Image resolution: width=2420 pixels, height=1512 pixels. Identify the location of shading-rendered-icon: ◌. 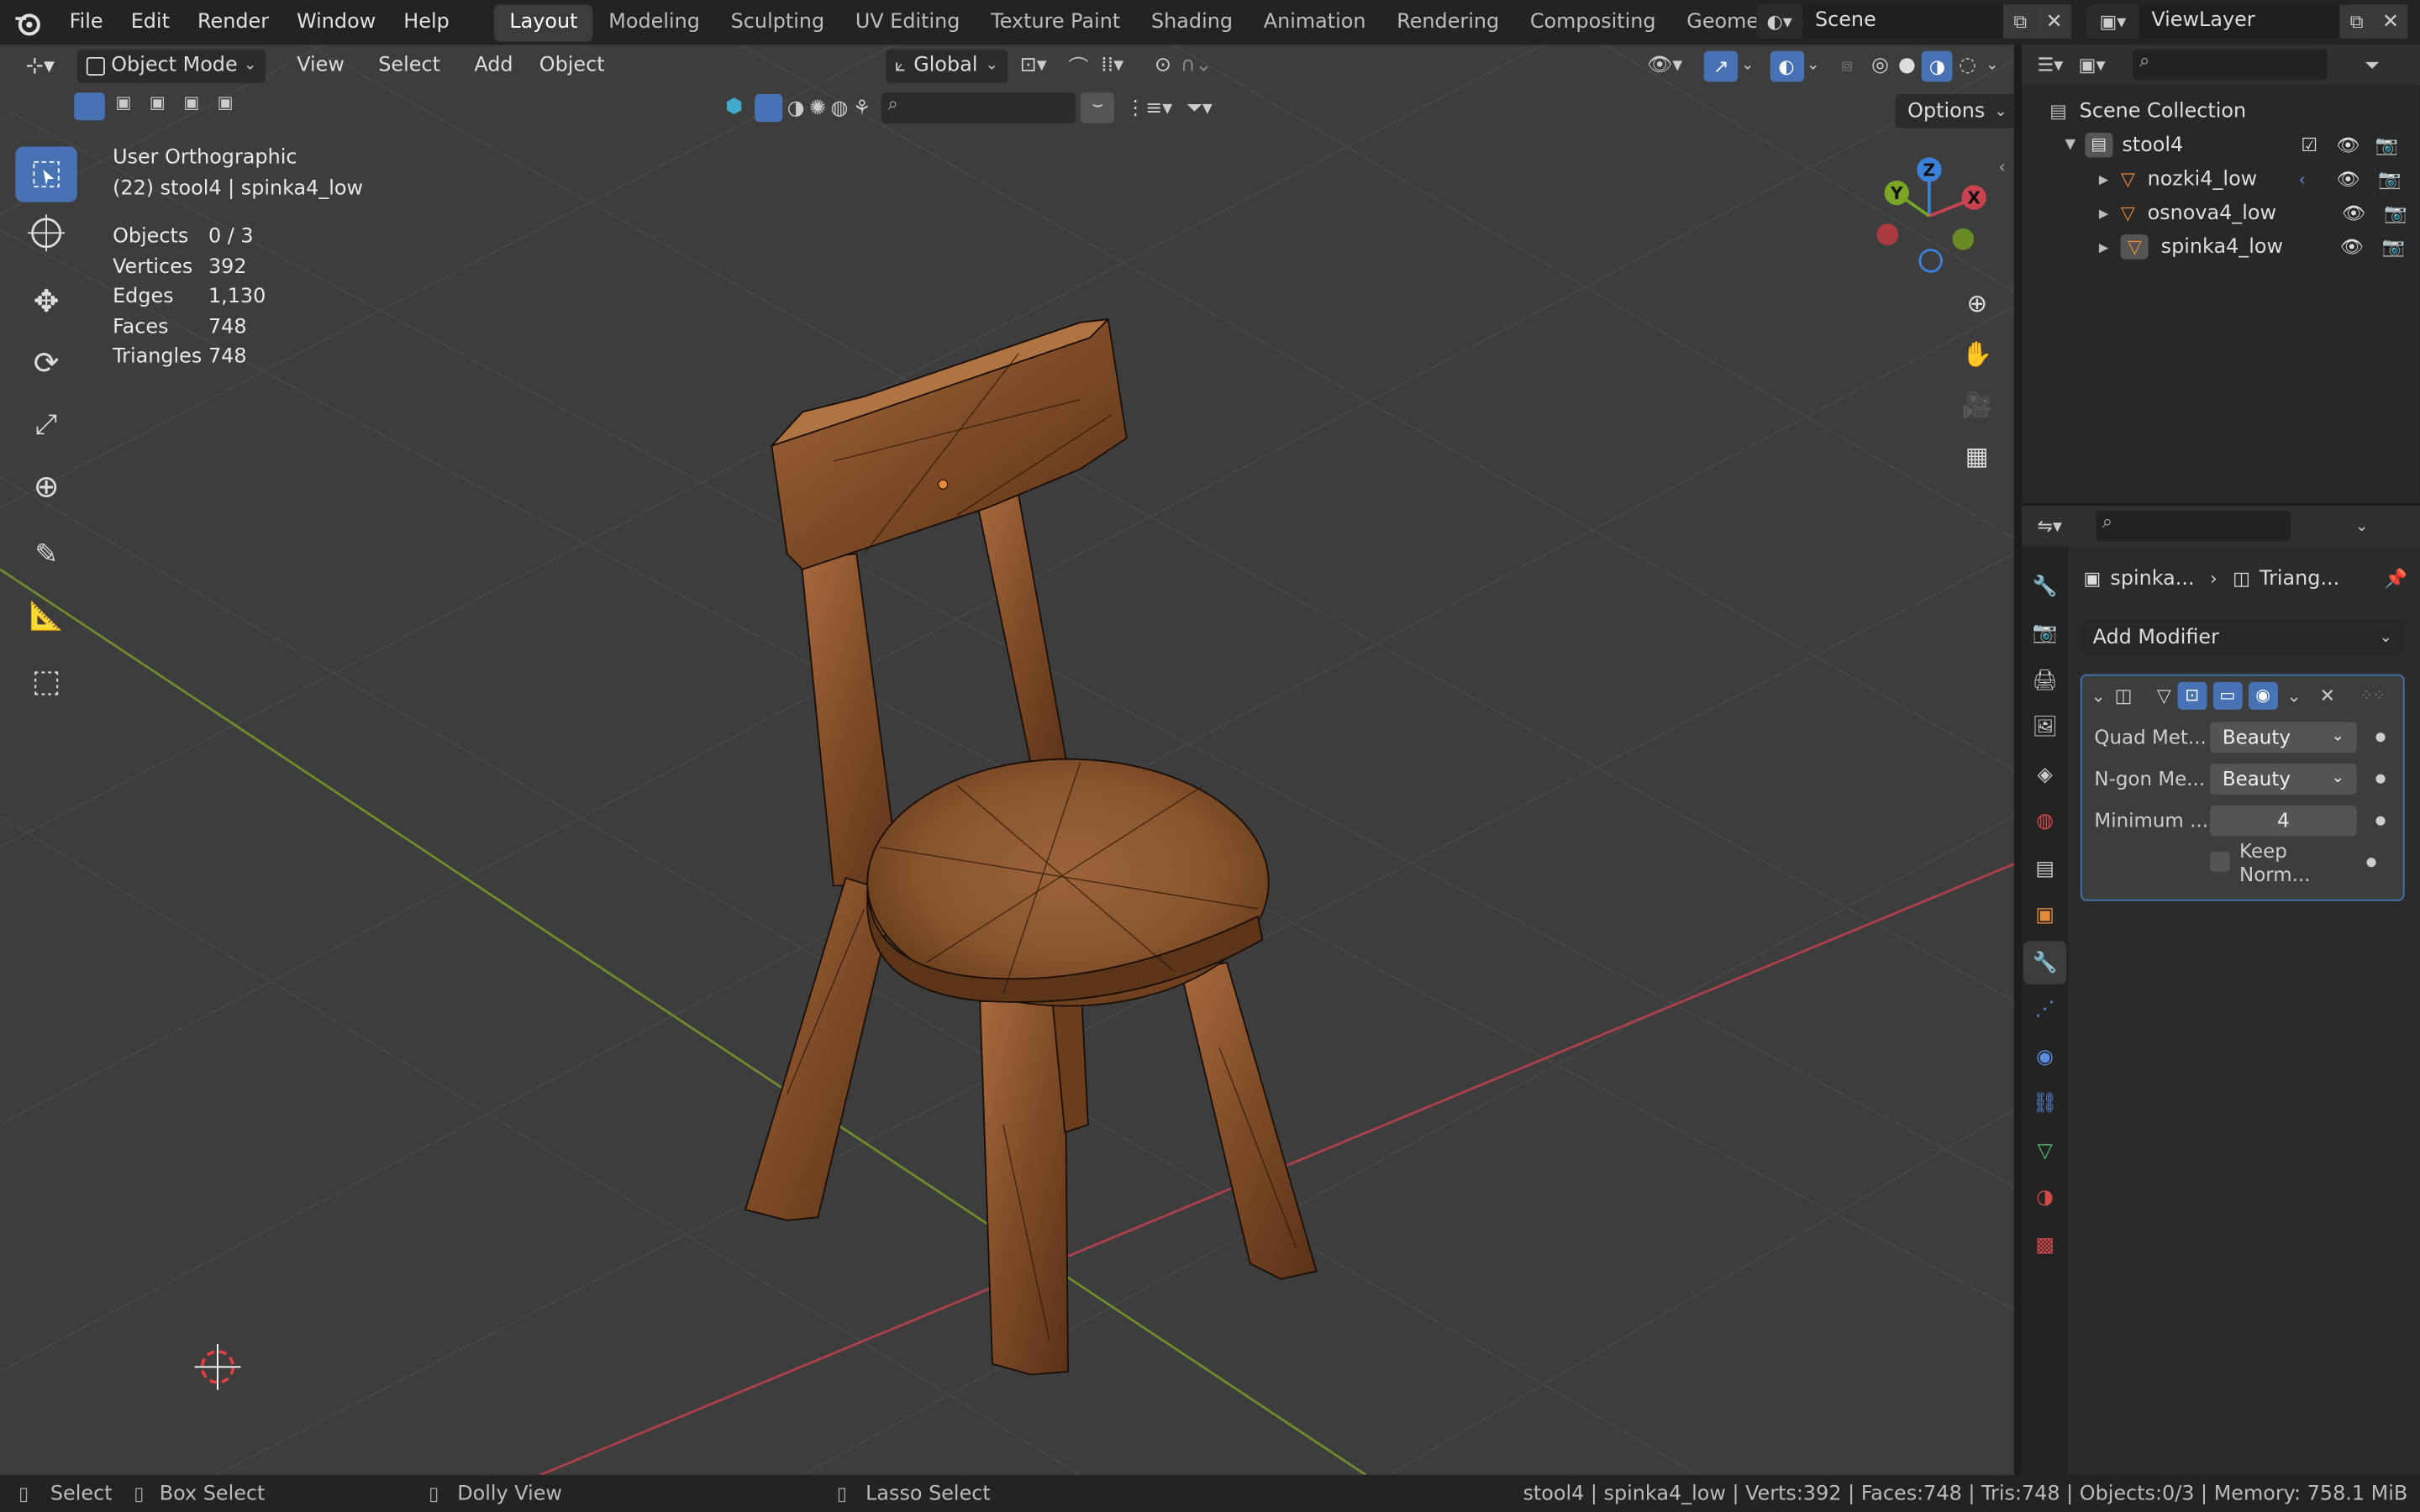
(1968, 65).